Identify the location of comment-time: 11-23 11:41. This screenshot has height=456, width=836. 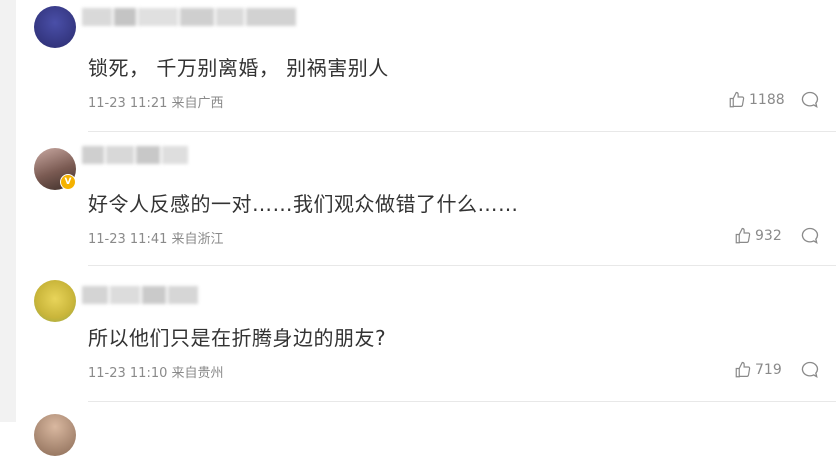
(128, 239).